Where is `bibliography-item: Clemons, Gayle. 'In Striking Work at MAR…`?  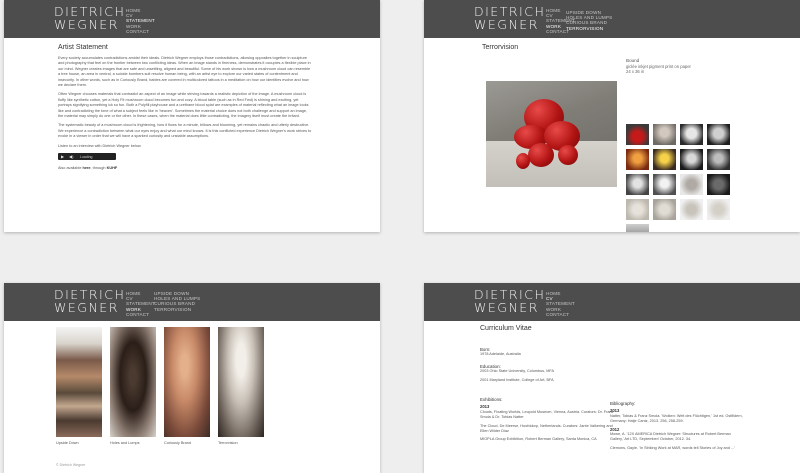 bibliography-item: Clemons, Gayle. 'In Striking Work at MAR… is located at coordinates (672, 447).